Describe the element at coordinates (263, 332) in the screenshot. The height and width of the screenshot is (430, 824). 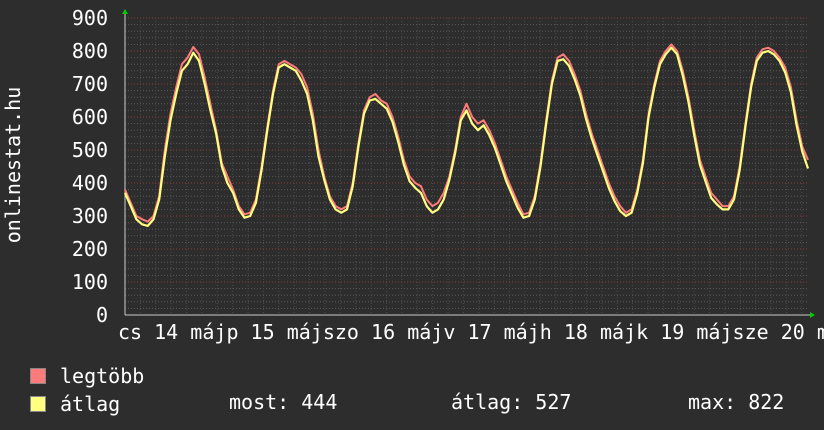
I see `x-tick-label: 15` at that location.